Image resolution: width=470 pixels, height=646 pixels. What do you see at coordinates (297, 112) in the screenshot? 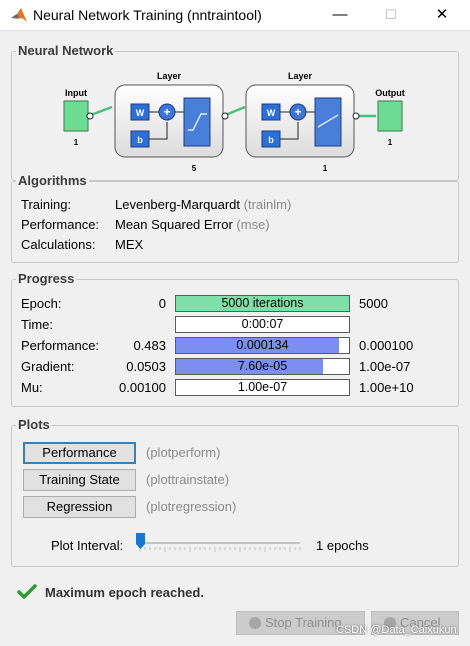
I see `output-sum-label: +` at bounding box center [297, 112].